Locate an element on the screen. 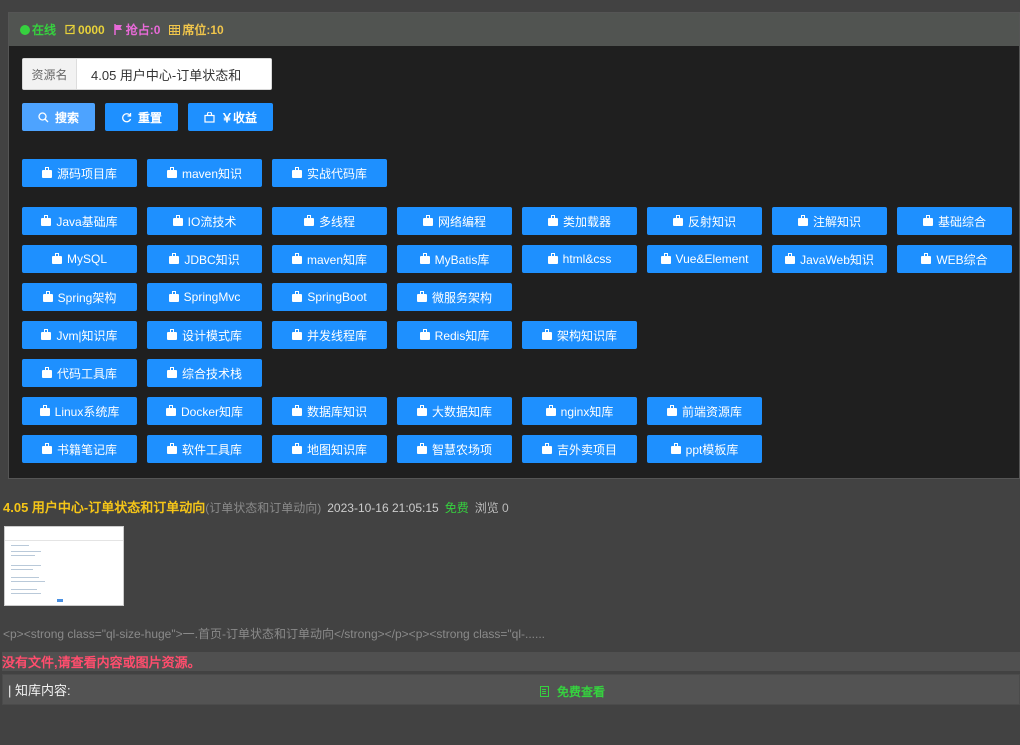 The height and width of the screenshot is (745, 1020). category-tag: 吉外卖项目 is located at coordinates (579, 449).